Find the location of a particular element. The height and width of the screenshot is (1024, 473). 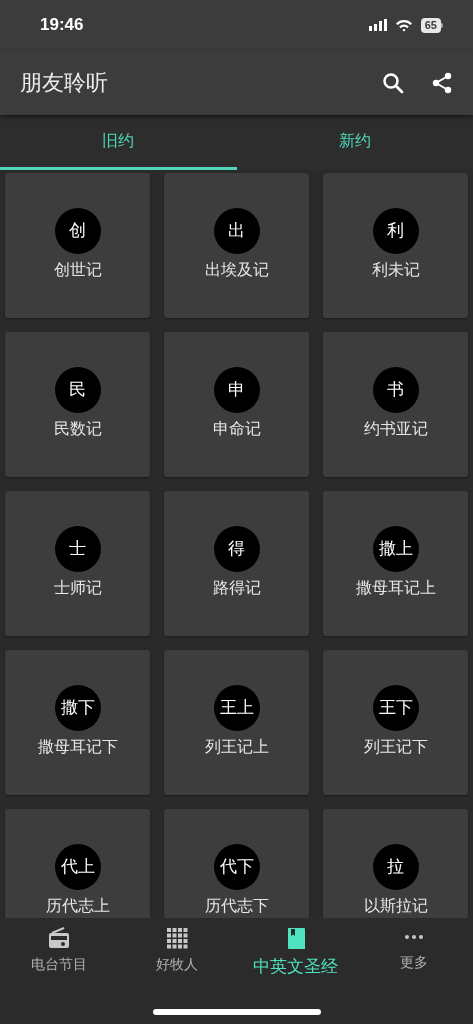

book-name: 创世记 is located at coordinates (77, 270).